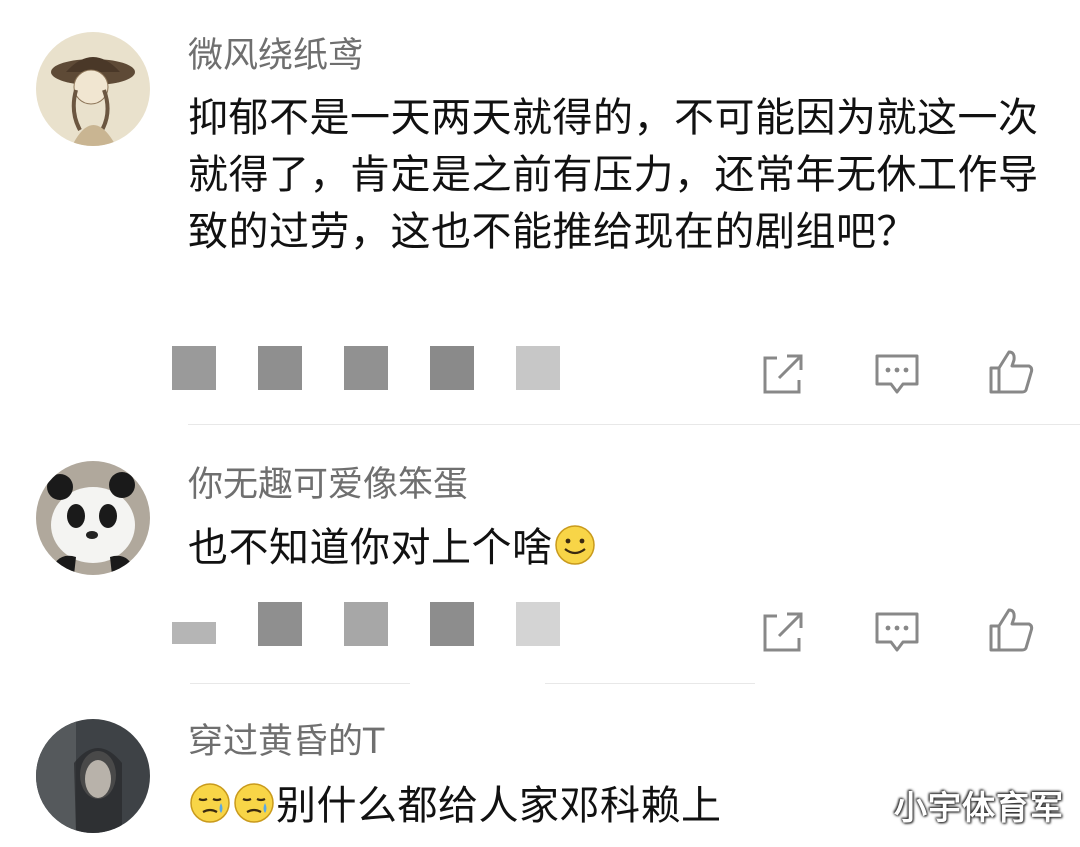 The width and height of the screenshot is (1080, 847). Describe the element at coordinates (328, 485) in the screenshot. I see `username: 你无趣可爱像笨蛋` at that location.